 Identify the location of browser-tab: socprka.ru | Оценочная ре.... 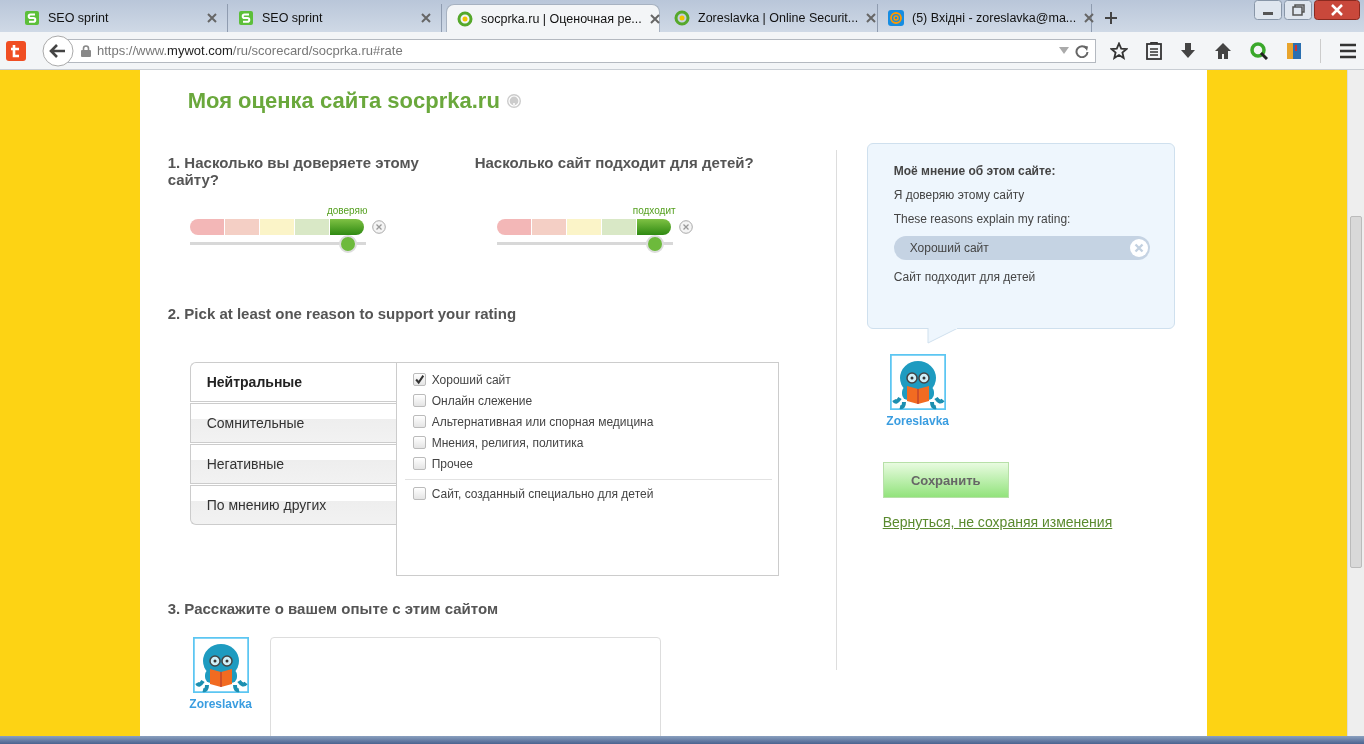
(553, 18).